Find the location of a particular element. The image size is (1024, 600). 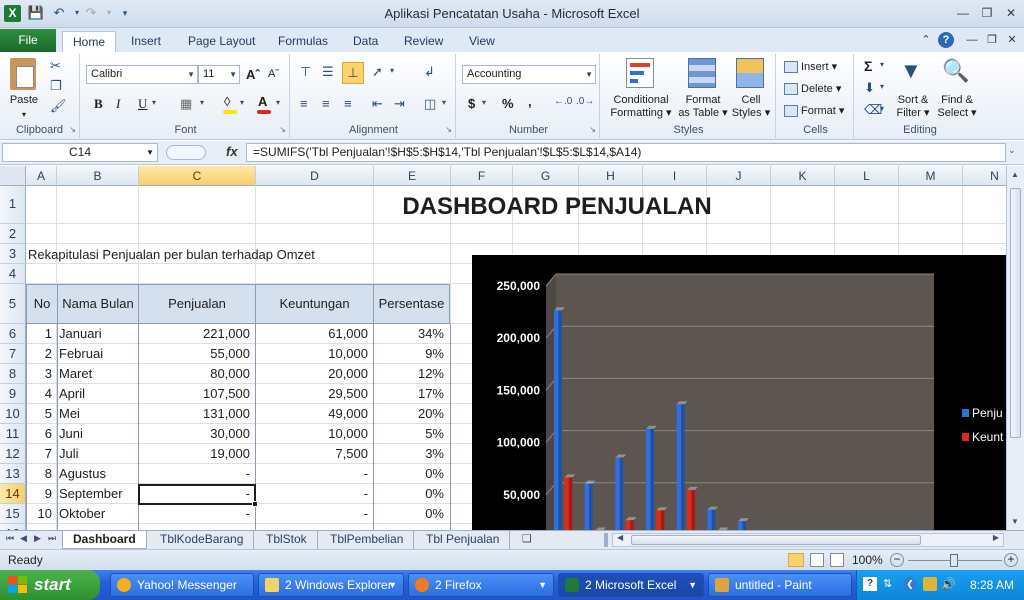

column-header-n: N is located at coordinates (984, 176).